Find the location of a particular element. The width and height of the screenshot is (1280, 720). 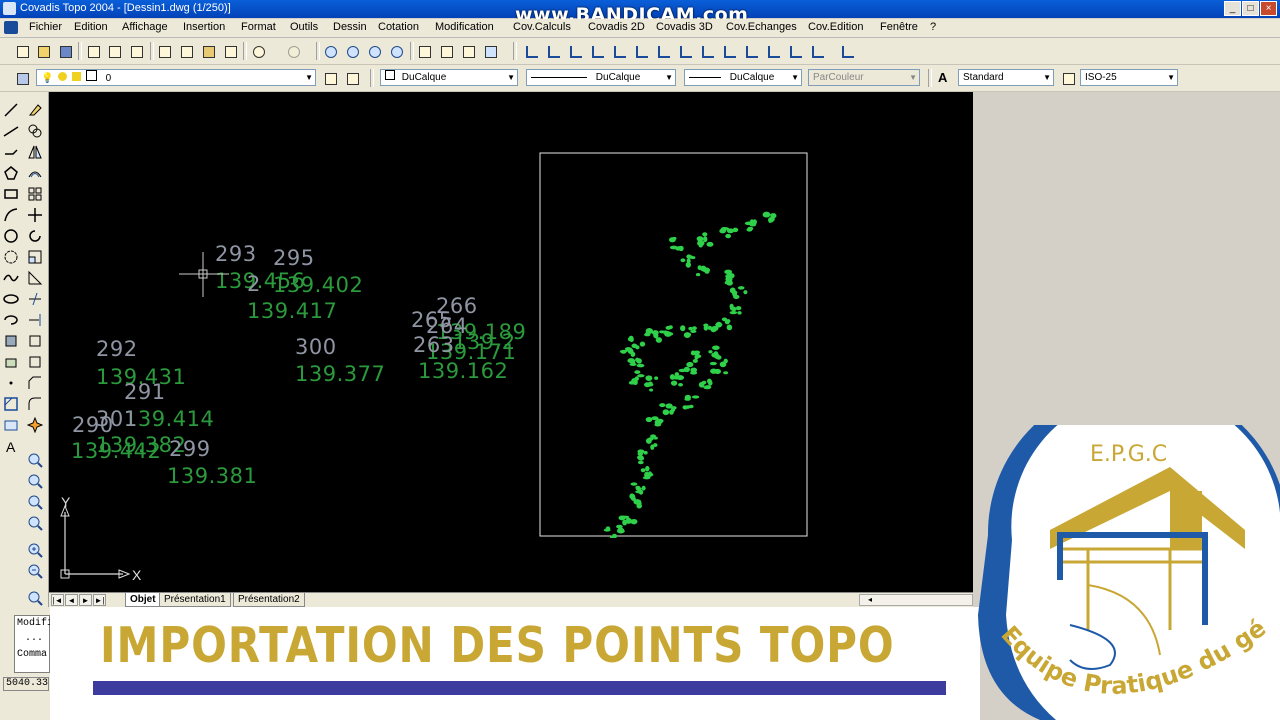

zoom-minus-icon is located at coordinates (35, 571).